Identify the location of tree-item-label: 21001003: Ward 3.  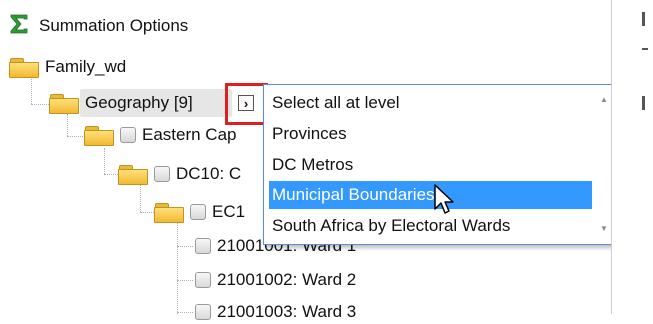
(287, 311).